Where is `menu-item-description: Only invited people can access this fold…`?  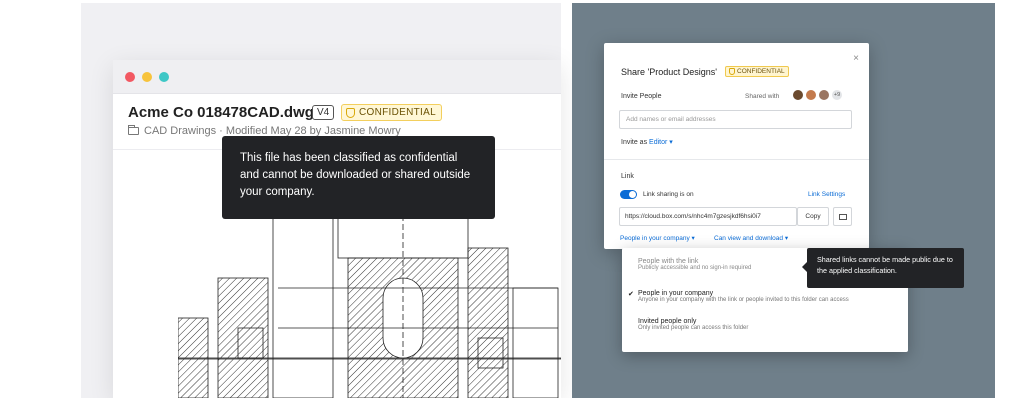
menu-item-description: Only invited people can access this fold… is located at coordinates (693, 328).